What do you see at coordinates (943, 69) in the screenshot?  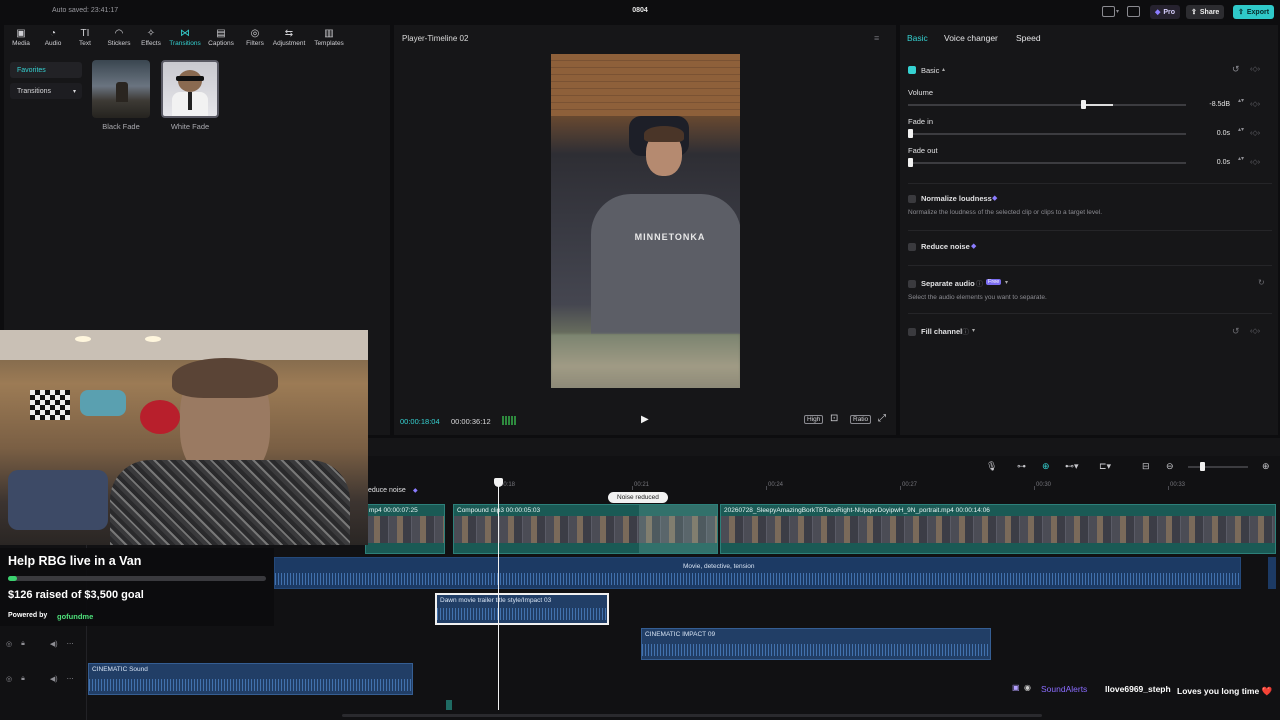 I see `chevron-up-icon: ▴` at bounding box center [943, 69].